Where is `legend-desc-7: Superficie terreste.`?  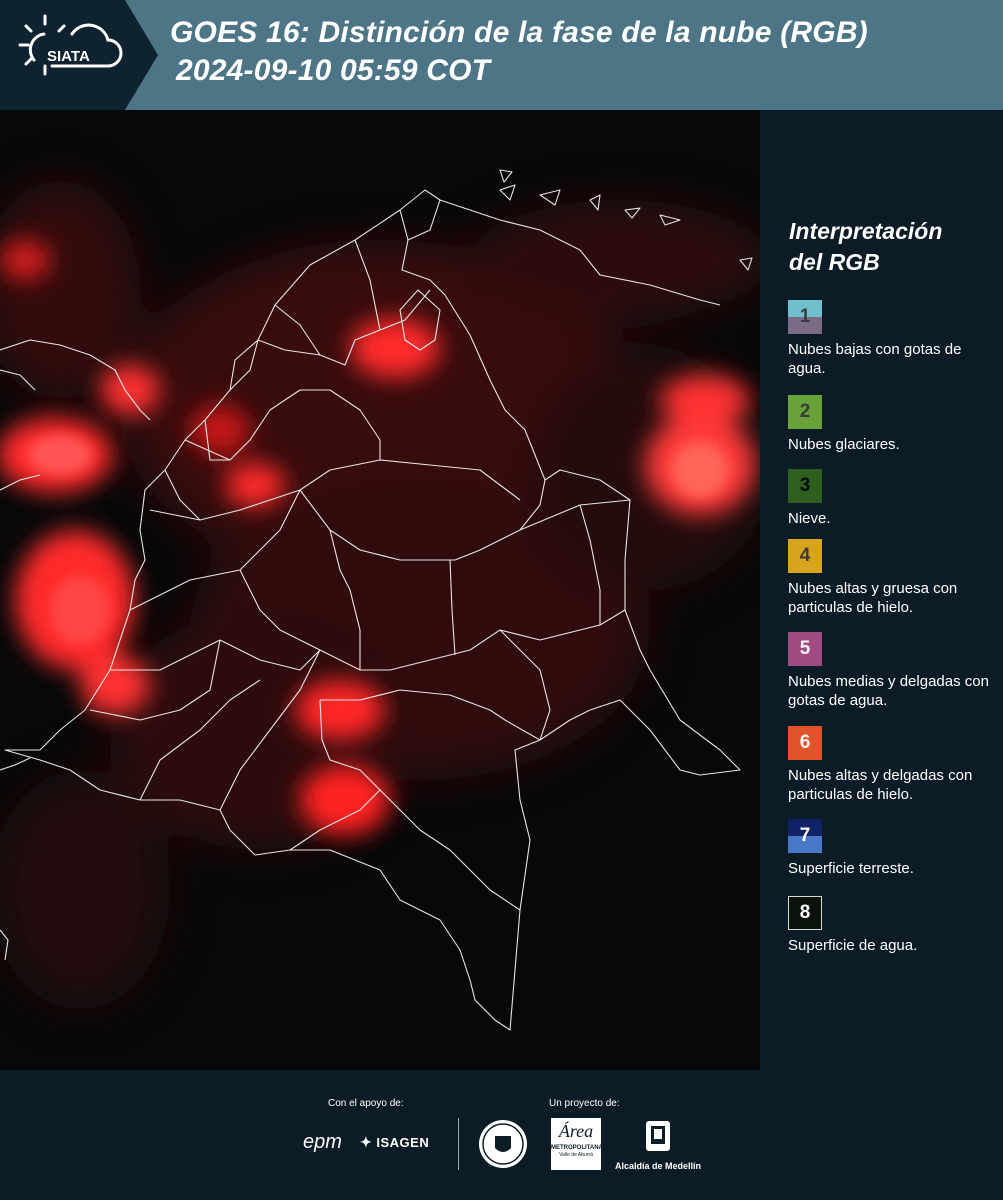
legend-desc-7: Superficie terreste. is located at coordinates (851, 868).